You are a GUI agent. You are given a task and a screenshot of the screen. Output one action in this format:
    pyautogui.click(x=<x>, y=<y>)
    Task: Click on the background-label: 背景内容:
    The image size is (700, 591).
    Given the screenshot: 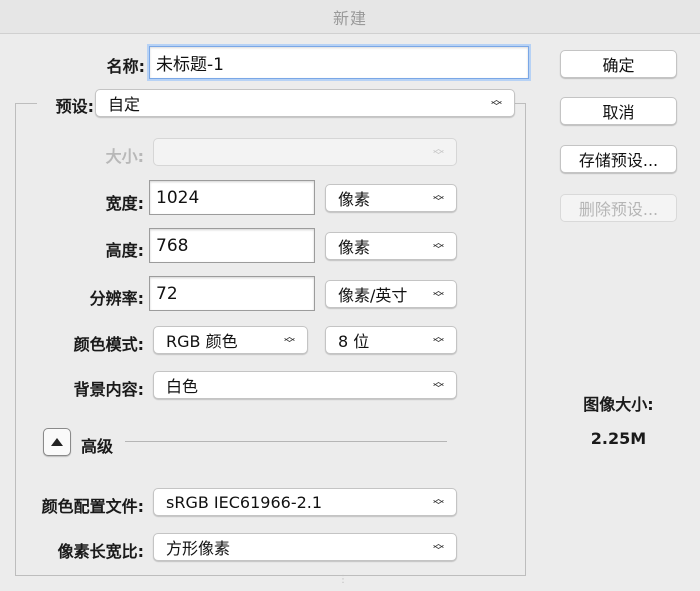 What is the action you would take?
    pyautogui.click(x=108, y=389)
    